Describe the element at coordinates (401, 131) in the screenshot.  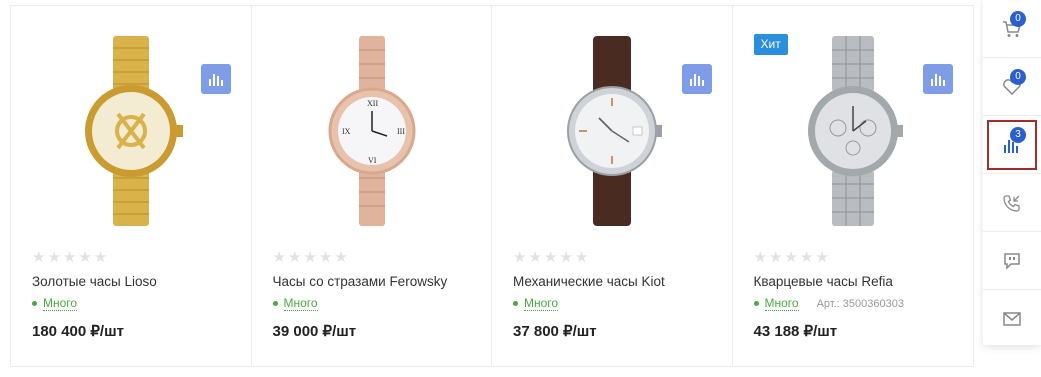
I see `svg-text: III` at that location.